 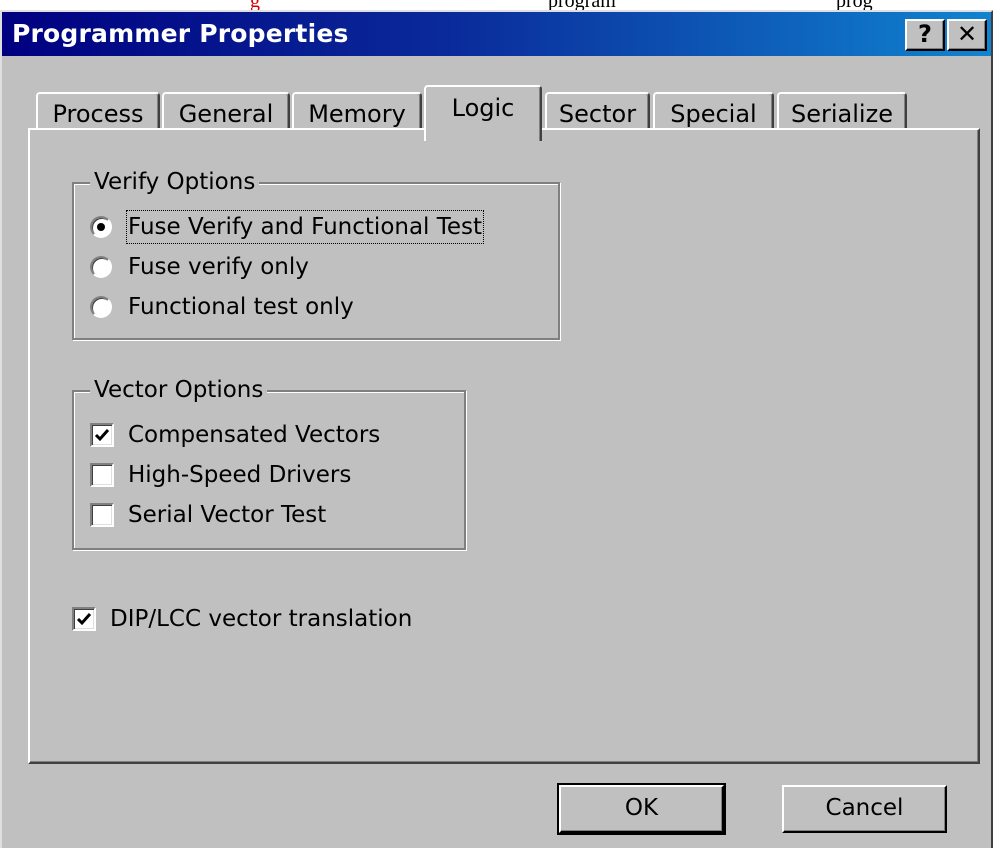 I want to click on ok-button: OK, so click(x=641, y=809).